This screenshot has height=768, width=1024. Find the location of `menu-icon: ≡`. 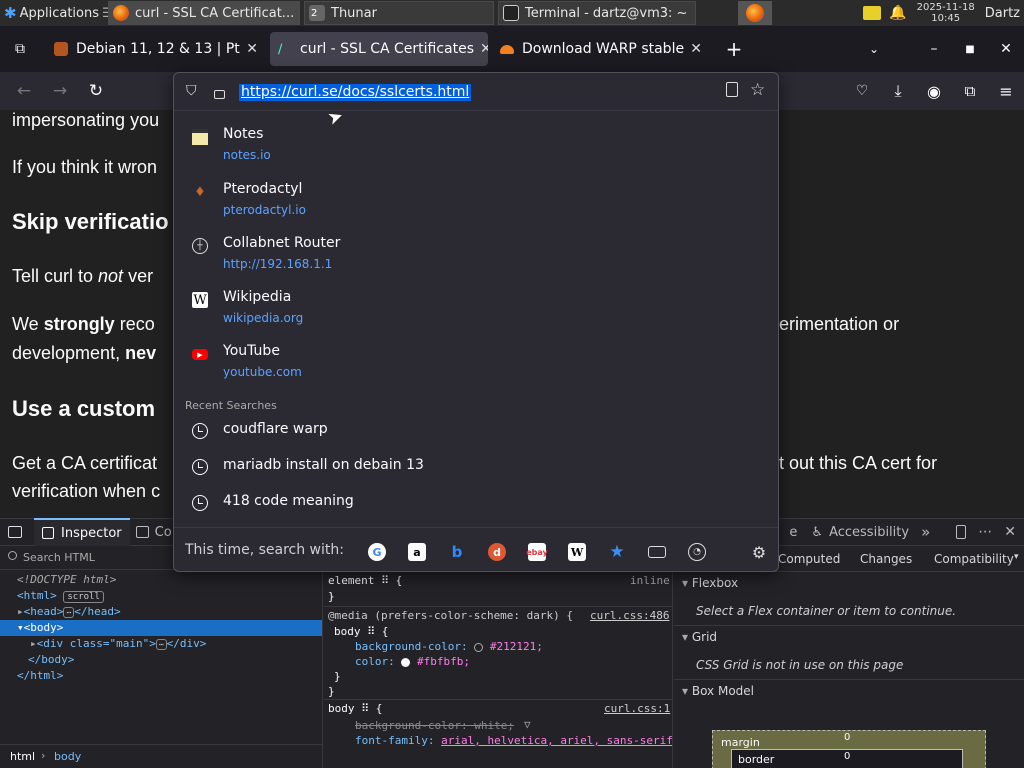

menu-icon: ≡ is located at coordinates (1006, 91).